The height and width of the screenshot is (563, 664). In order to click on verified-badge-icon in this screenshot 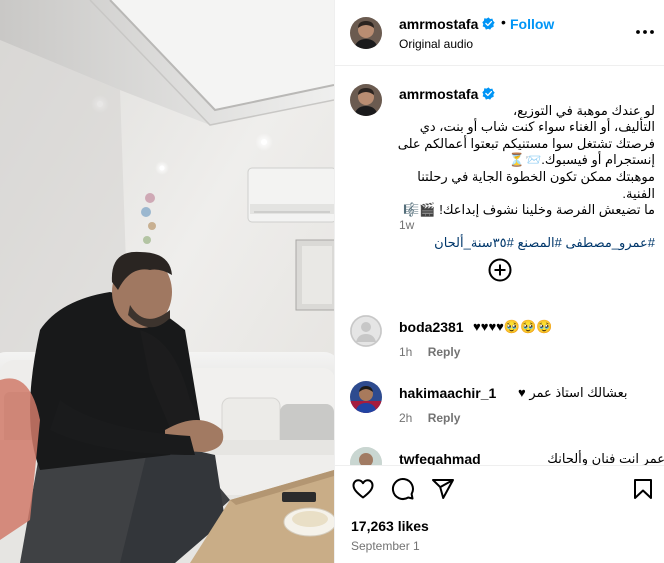, I will do `click(488, 23)`.